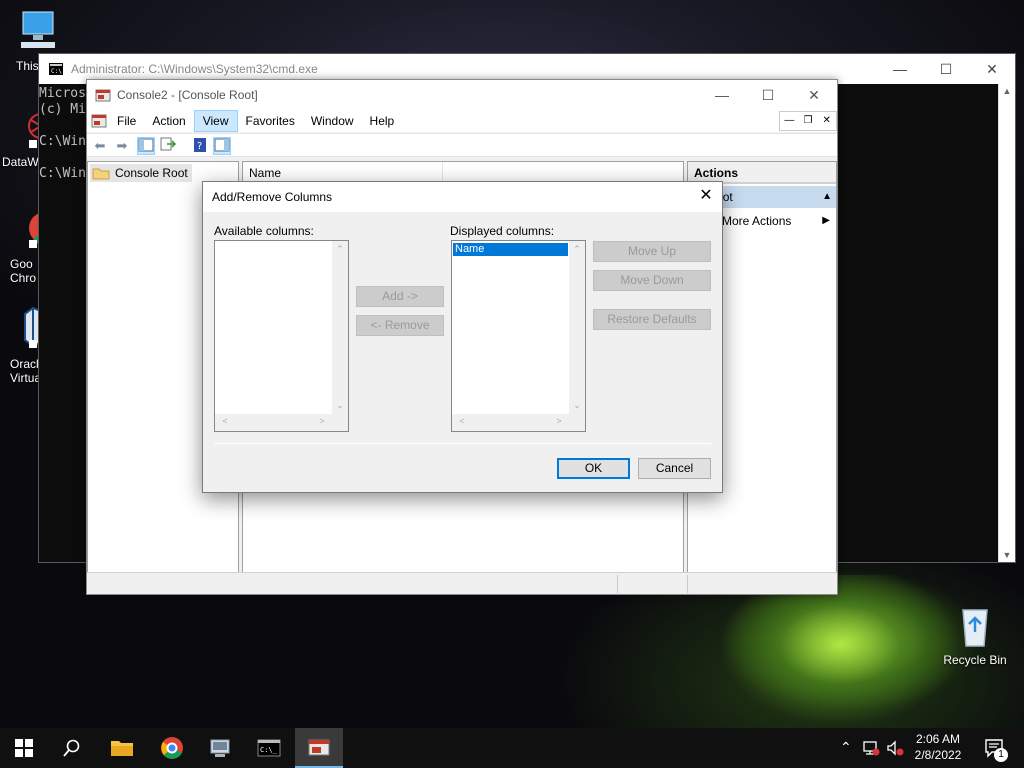 The height and width of the screenshot is (768, 1024). What do you see at coordinates (122, 146) in the screenshot?
I see `forward-arrow-icon: ➡` at bounding box center [122, 146].